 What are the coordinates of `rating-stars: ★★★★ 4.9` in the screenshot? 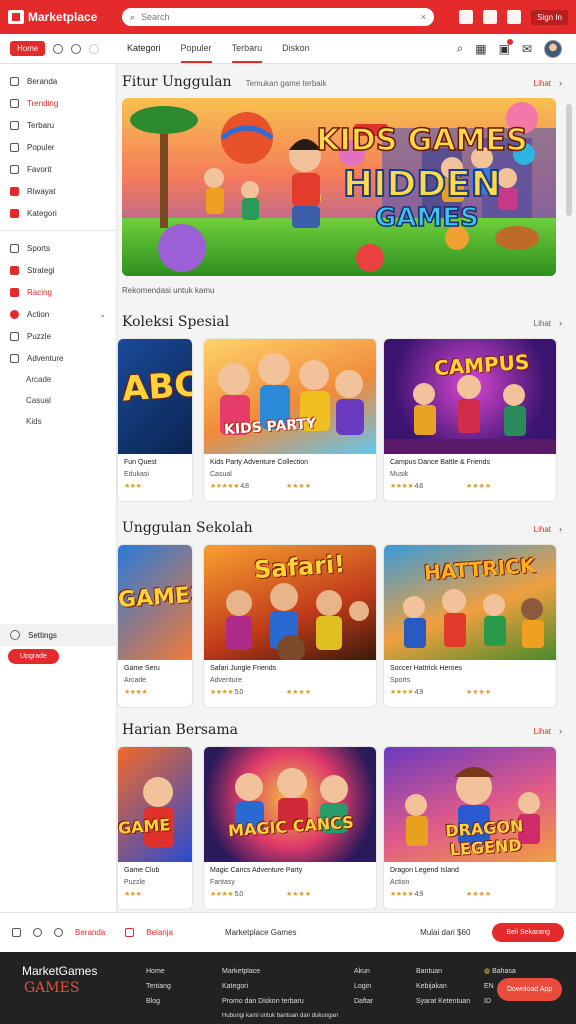 It's located at (406, 692).